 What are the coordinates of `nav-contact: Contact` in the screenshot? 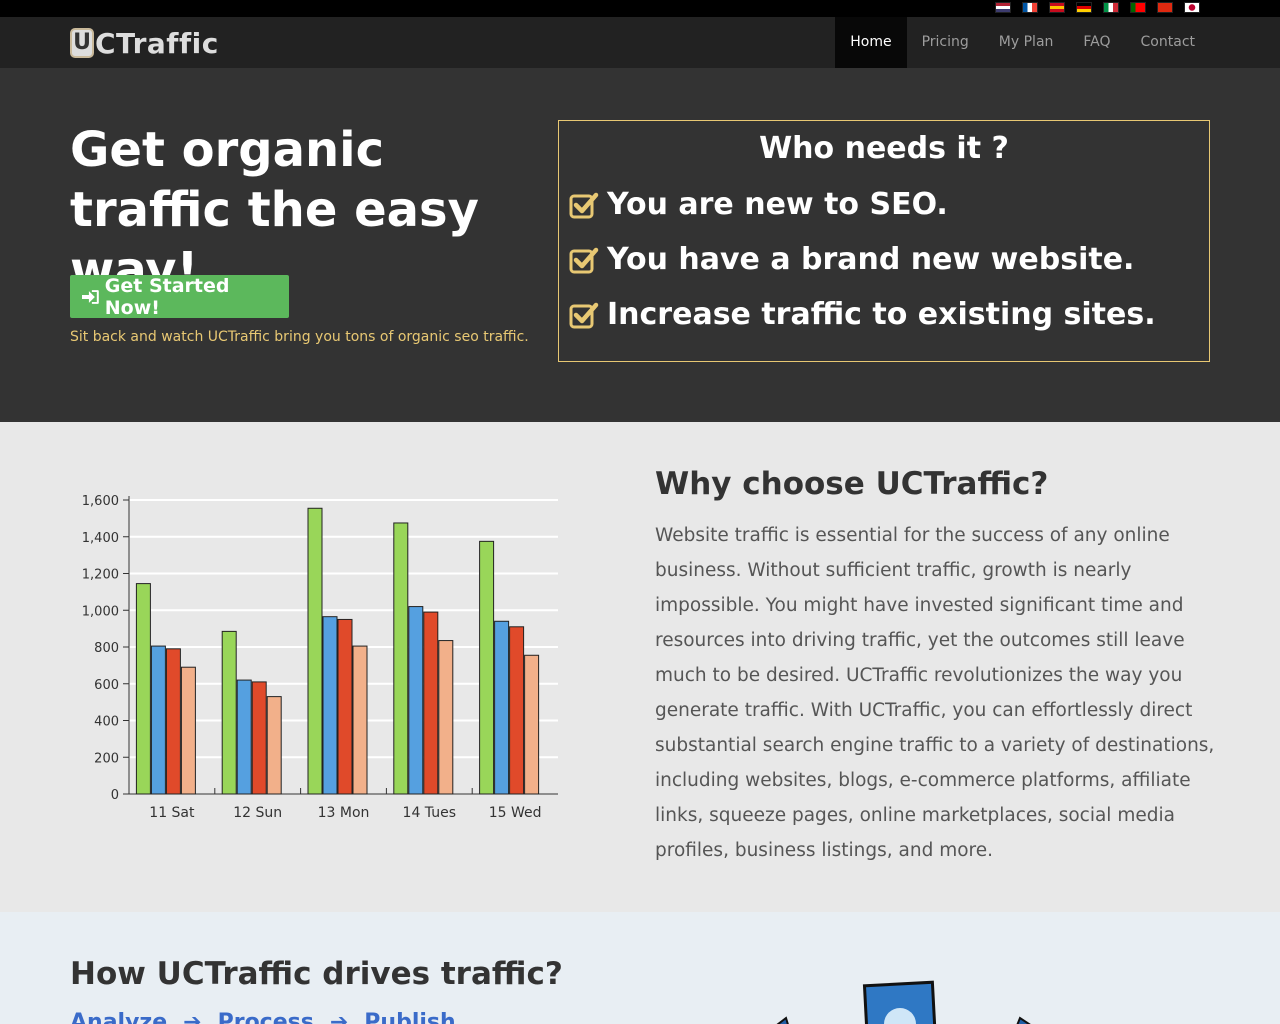 It's located at (1168, 42).